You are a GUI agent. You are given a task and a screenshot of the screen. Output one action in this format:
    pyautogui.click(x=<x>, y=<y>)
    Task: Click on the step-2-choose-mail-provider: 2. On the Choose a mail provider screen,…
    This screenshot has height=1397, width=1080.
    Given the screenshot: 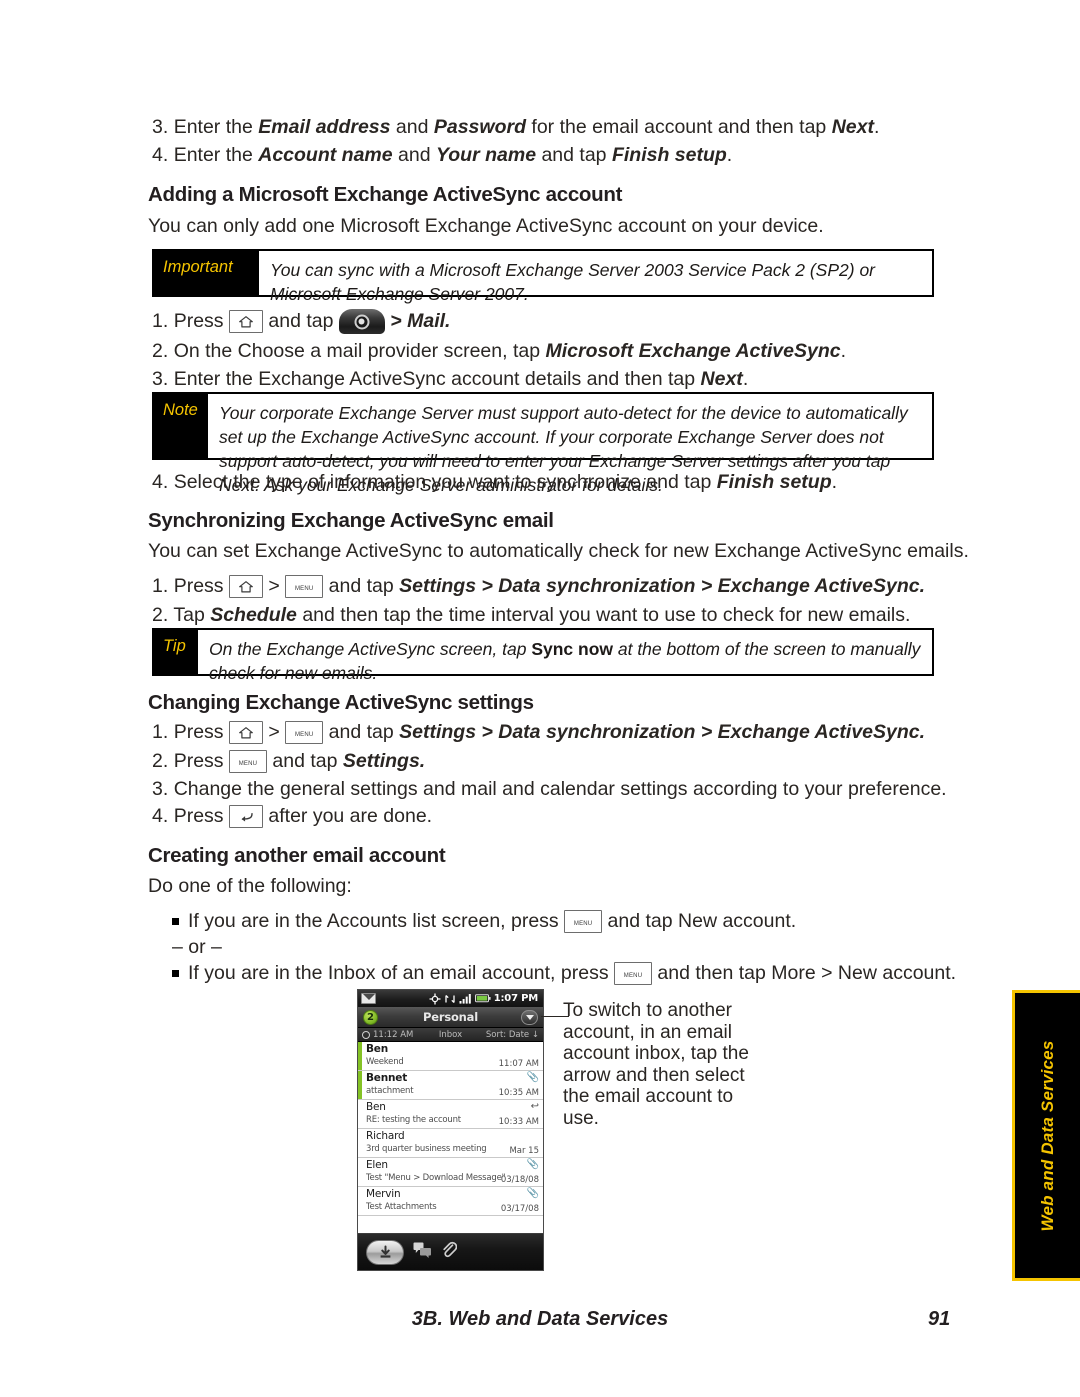 What is the action you would take?
    pyautogui.click(x=499, y=351)
    